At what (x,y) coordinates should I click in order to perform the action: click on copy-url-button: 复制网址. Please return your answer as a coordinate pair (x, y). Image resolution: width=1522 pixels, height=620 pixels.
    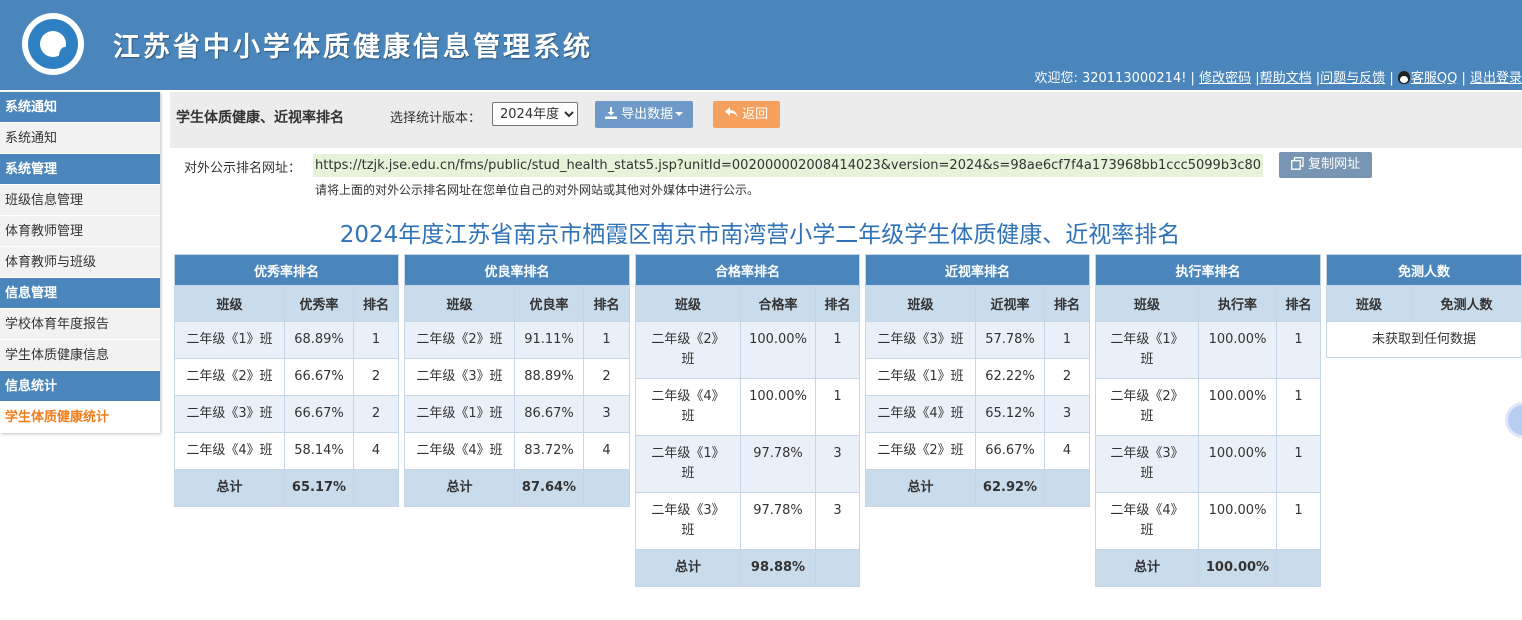
    Looking at the image, I should click on (1326, 165).